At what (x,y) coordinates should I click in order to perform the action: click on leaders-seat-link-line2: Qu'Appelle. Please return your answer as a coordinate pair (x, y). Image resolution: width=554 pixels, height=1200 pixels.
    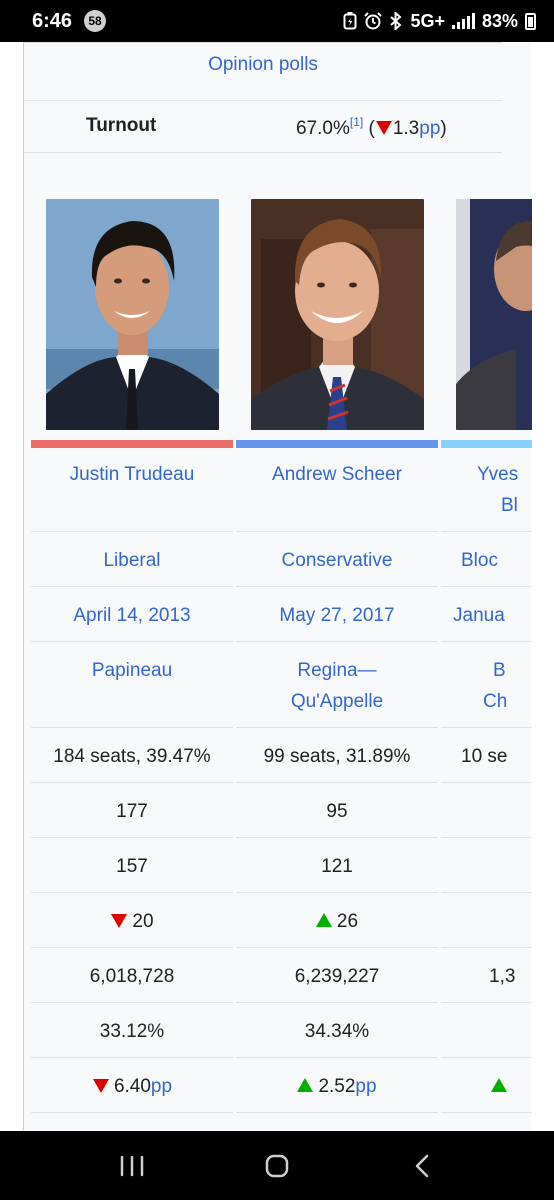
    Looking at the image, I should click on (337, 701).